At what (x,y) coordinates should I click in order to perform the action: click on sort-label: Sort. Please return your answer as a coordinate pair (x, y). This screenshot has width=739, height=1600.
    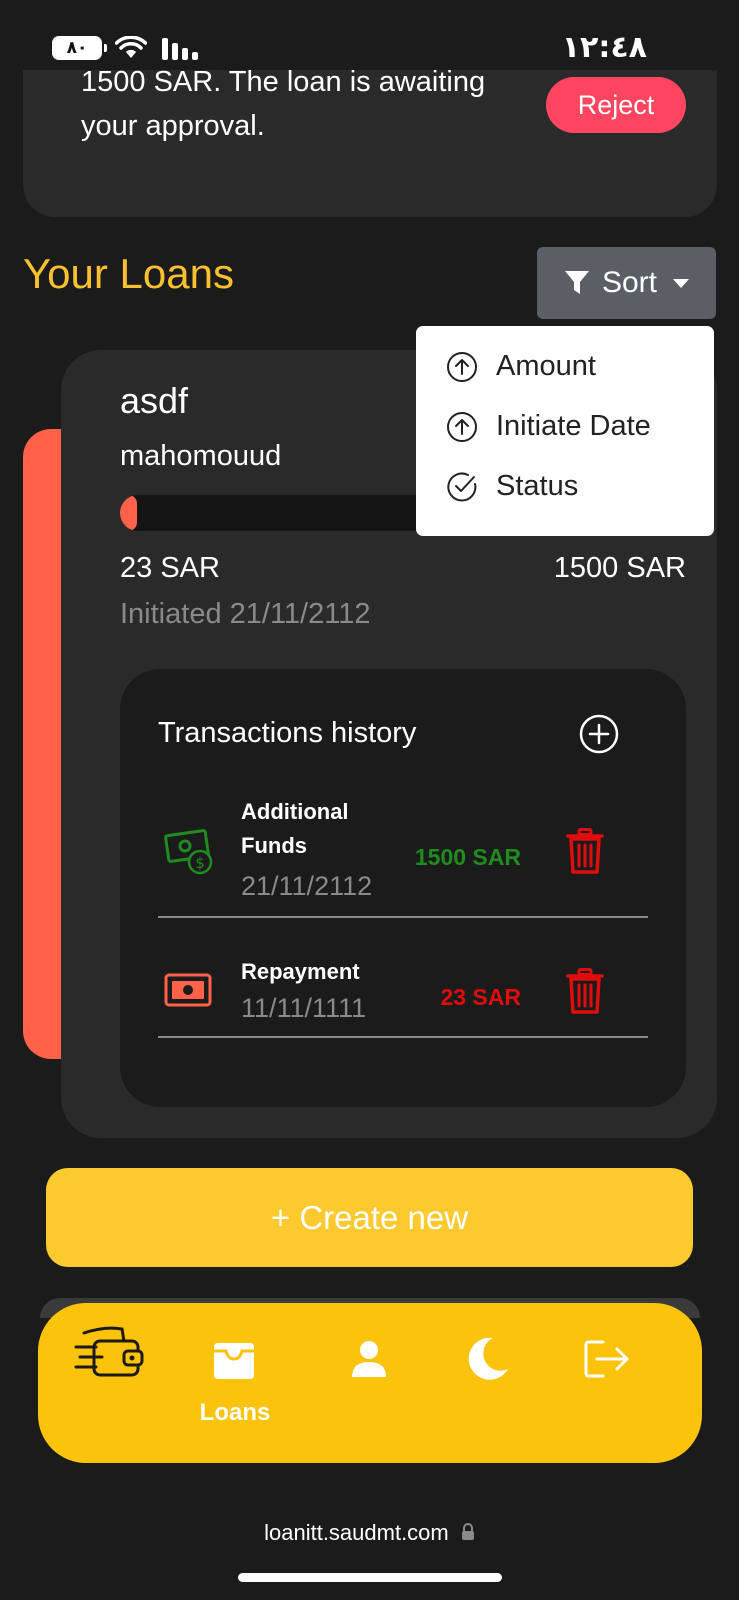
    Looking at the image, I should click on (629, 282).